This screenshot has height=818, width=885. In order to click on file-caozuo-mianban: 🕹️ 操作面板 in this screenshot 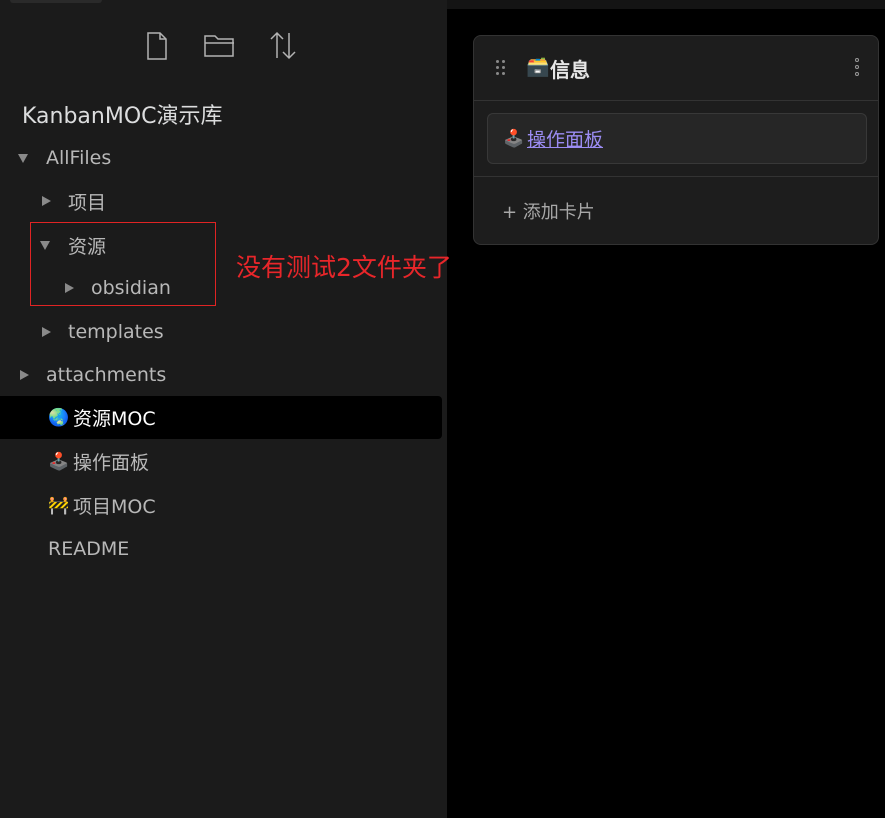, I will do `click(221, 461)`.